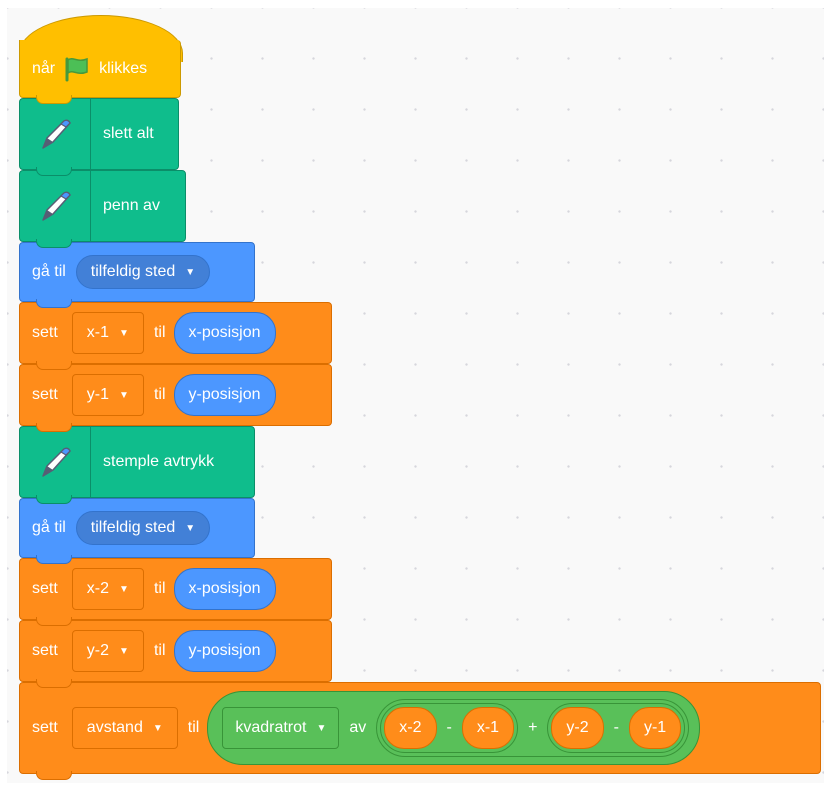 The image size is (828, 789). What do you see at coordinates (159, 461) in the screenshot?
I see `stamp-label: stemple avtrykk` at bounding box center [159, 461].